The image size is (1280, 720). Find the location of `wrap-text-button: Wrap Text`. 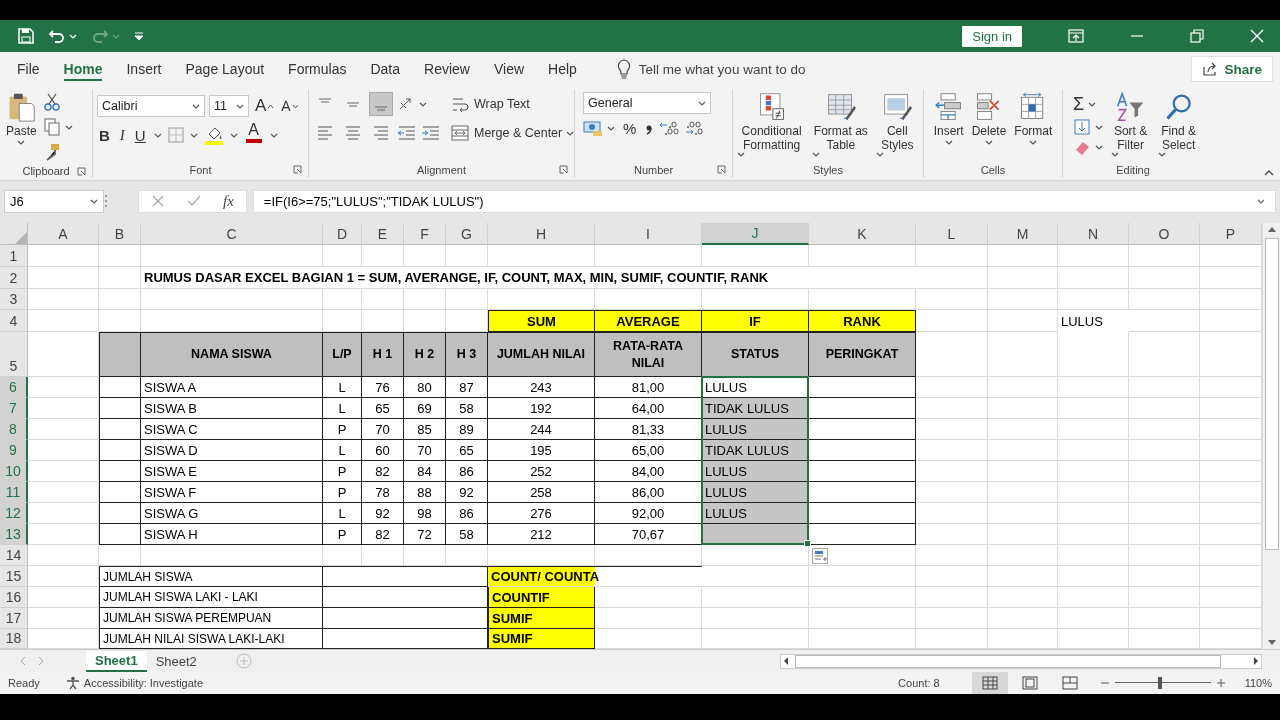

wrap-text-button: Wrap Text is located at coordinates (513, 104).